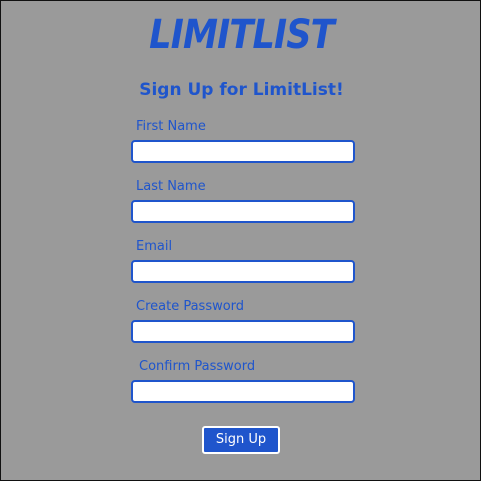 Image resolution: width=500 pixels, height=500 pixels. Describe the element at coordinates (190, 306) in the screenshot. I see `create-password-label: Create Password` at that location.